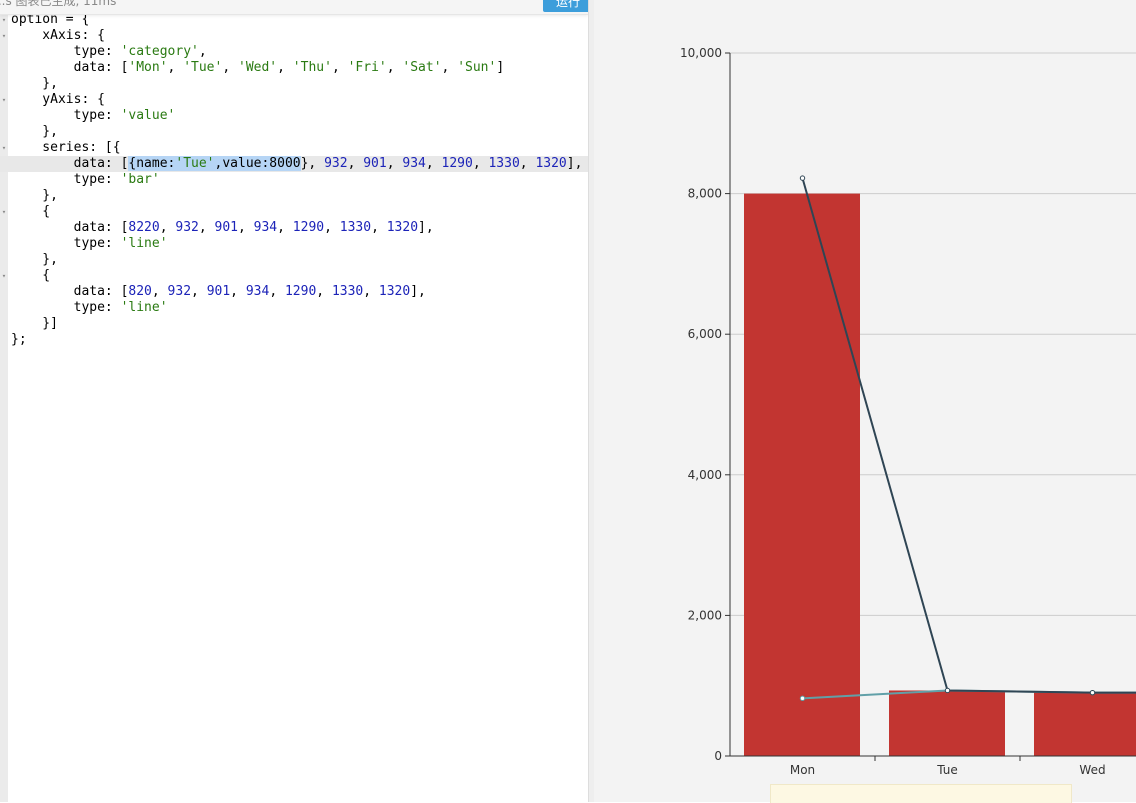  Describe the element at coordinates (705, 615) in the screenshot. I see `y-tick-label: 2,000` at that location.